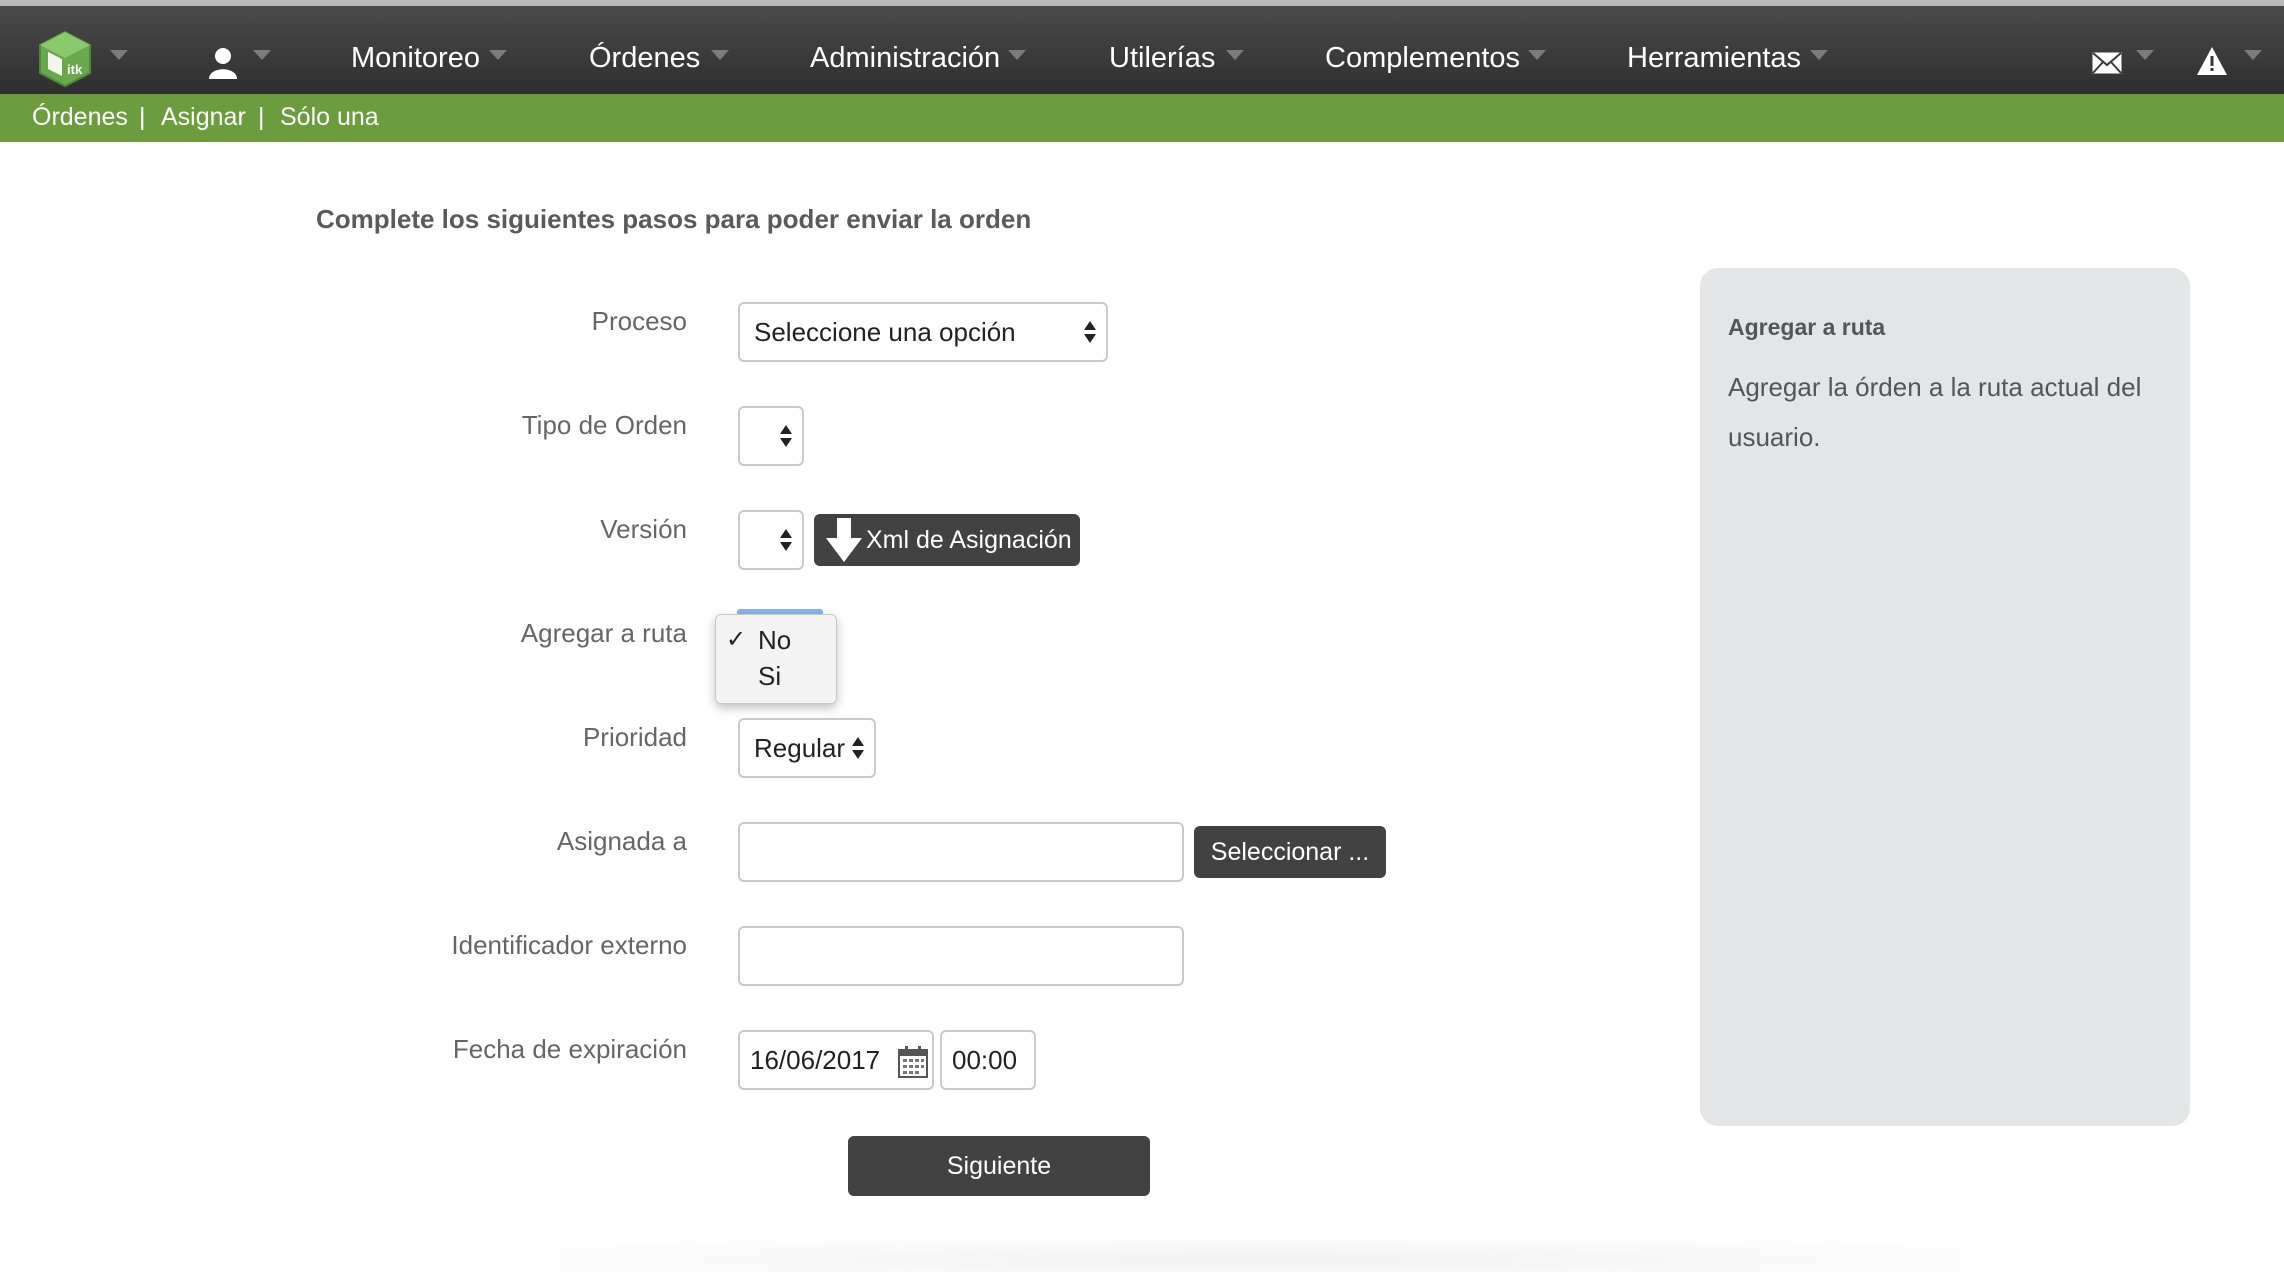 The height and width of the screenshot is (1272, 2284). Describe the element at coordinates (119, 55) in the screenshot. I see `logo-menu-caret-icon` at that location.